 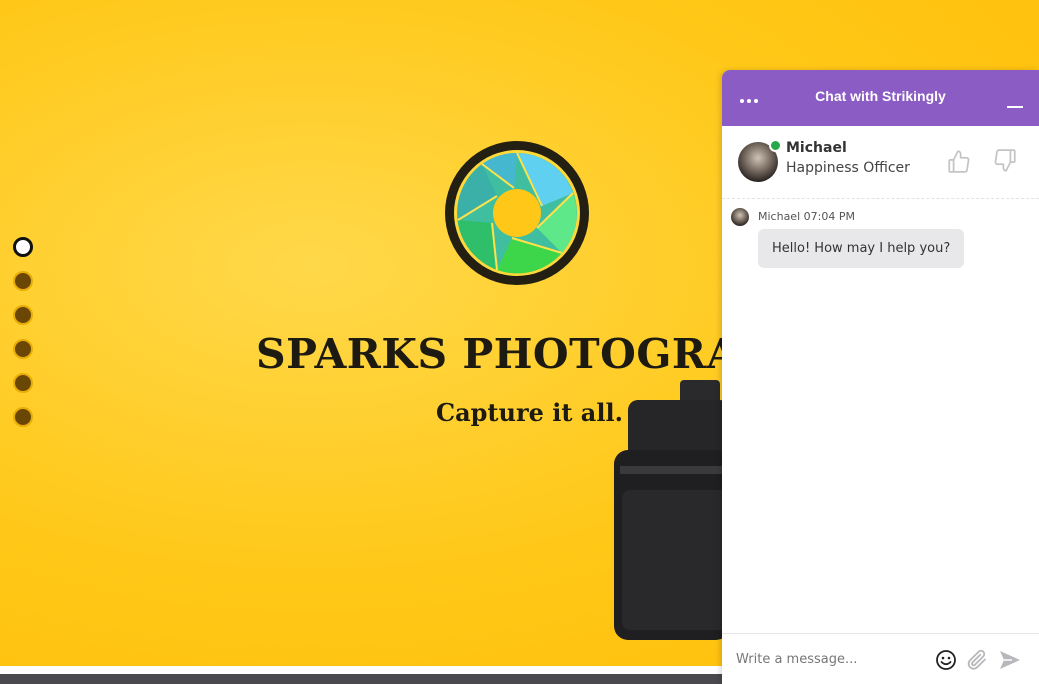 I want to click on agent-info: Michael Happiness Officer, so click(x=880, y=162).